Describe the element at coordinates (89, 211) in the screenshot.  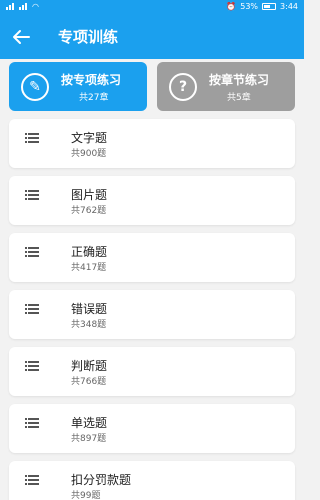
I see `item-count: 共762题` at that location.